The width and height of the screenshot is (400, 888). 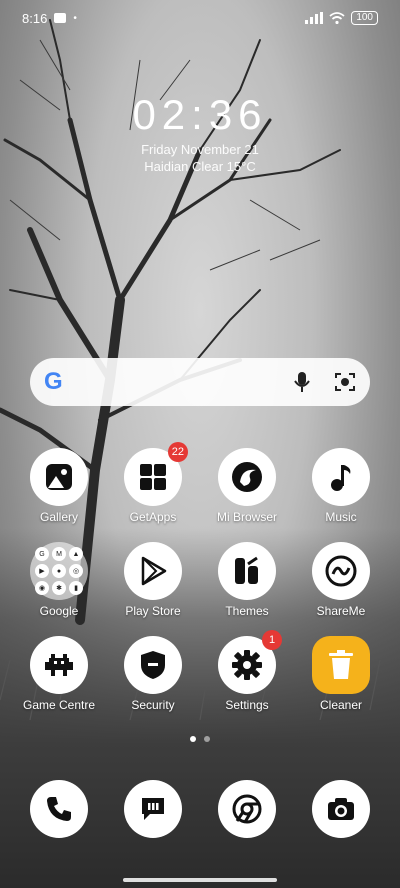 I want to click on themes-icon, so click(x=247, y=571).